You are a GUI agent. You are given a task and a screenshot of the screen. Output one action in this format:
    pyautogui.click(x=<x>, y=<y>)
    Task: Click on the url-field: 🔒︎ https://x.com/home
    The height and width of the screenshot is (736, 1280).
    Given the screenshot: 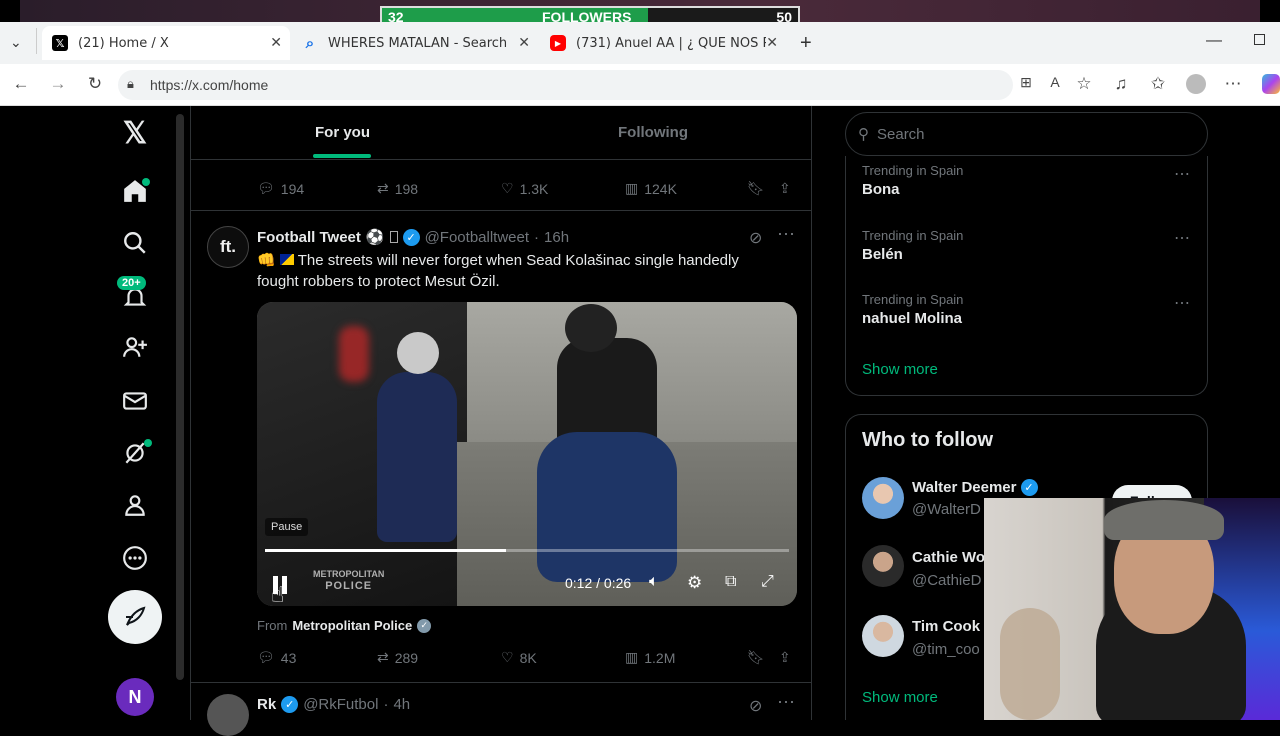 What is the action you would take?
    pyautogui.click(x=565, y=85)
    